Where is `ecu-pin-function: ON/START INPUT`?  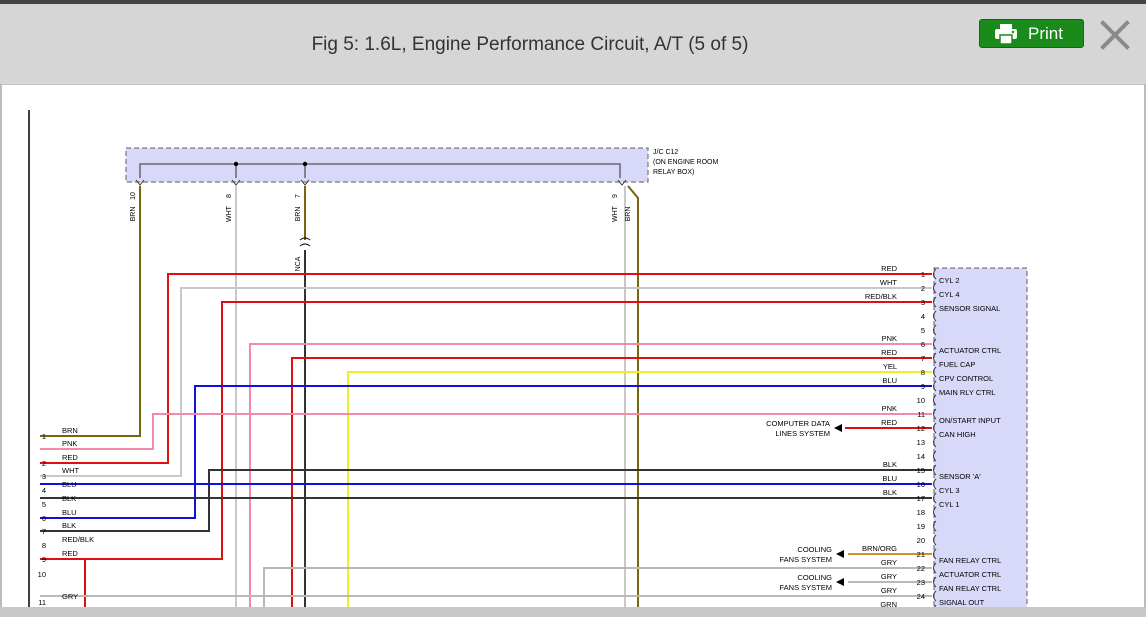
ecu-pin-function: ON/START INPUT is located at coordinates (970, 420).